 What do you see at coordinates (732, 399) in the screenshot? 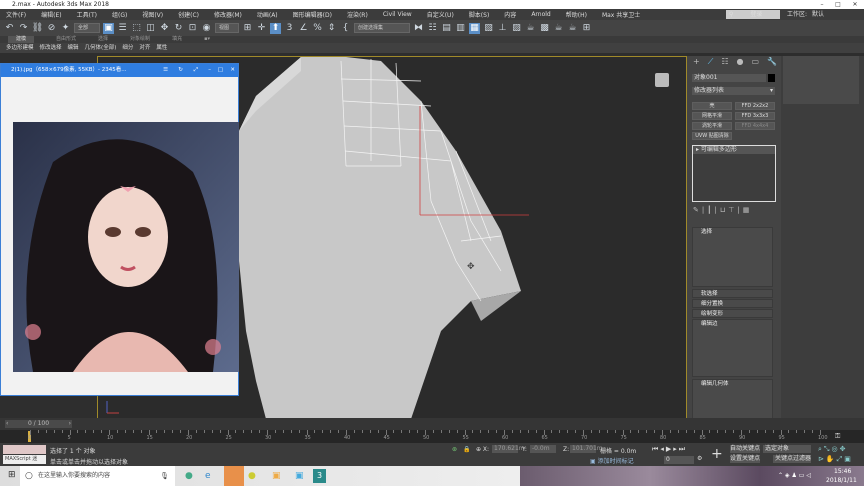
I see `rollout-edit-geometry: 编辑几何体` at bounding box center [732, 399].